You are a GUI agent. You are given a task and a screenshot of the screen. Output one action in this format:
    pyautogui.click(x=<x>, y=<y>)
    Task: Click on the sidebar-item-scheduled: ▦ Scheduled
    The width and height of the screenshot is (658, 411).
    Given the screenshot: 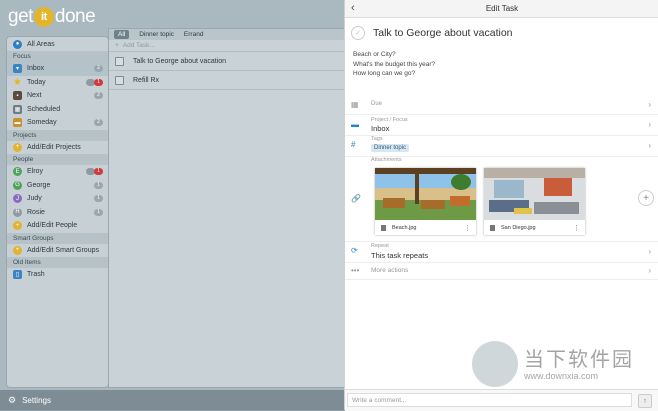 What is the action you would take?
    pyautogui.click(x=57, y=110)
    